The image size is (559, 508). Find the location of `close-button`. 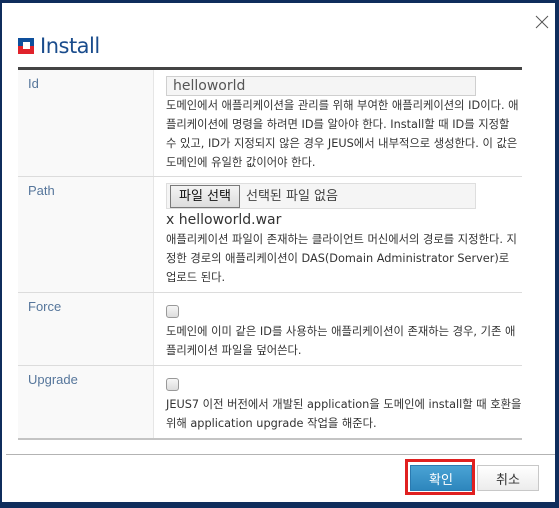

close-button is located at coordinates (542, 22).